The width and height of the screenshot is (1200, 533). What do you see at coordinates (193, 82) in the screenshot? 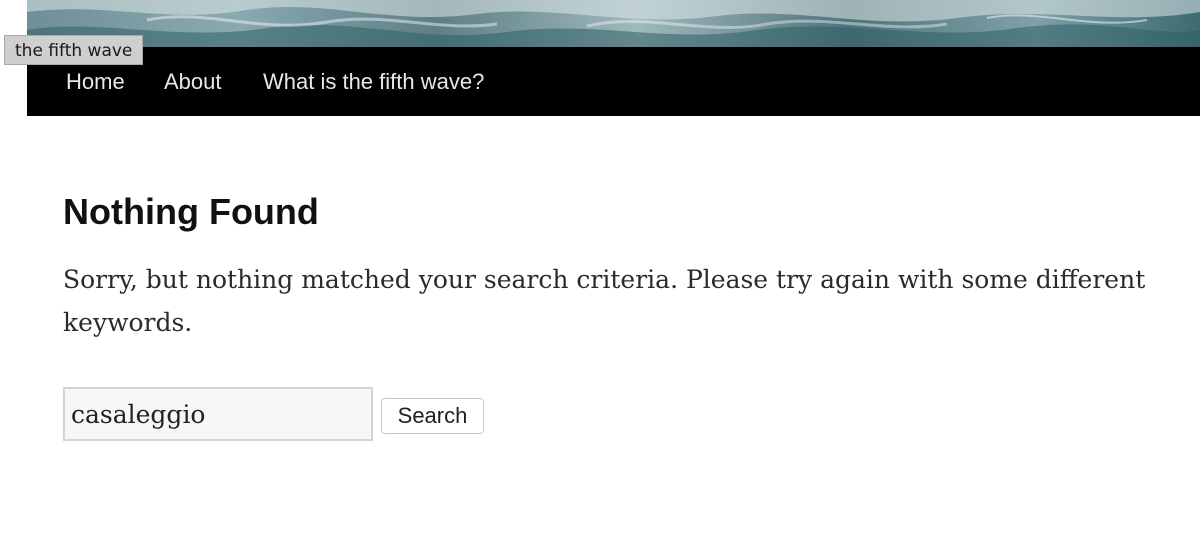
I see `nav-link-about: About` at bounding box center [193, 82].